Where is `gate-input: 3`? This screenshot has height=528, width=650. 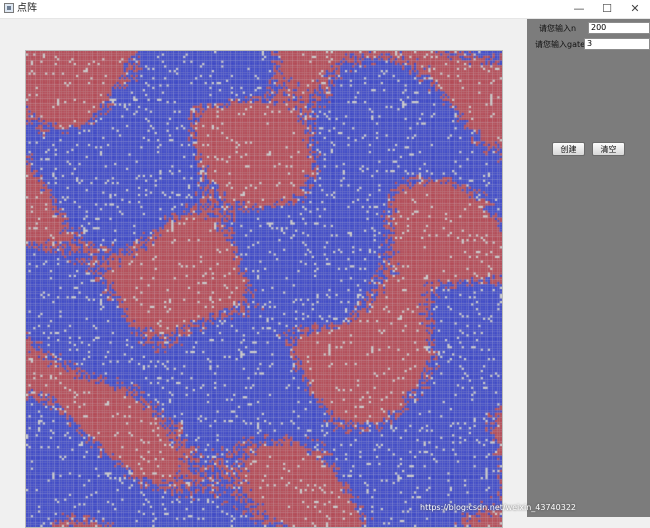 gate-input: 3 is located at coordinates (617, 44).